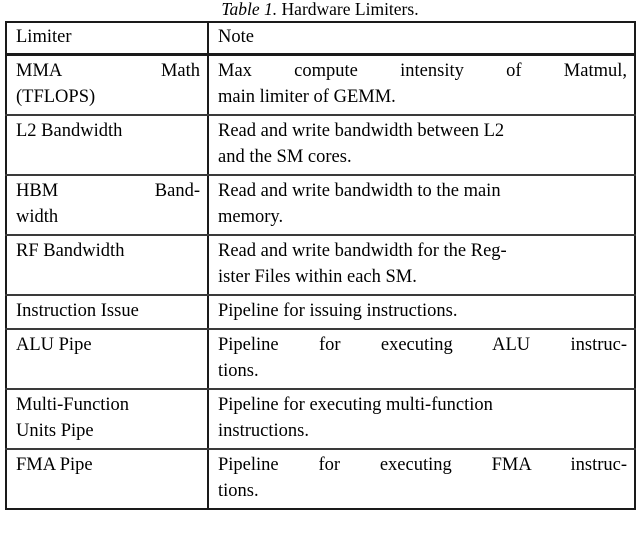 This screenshot has width=640, height=542. Describe the element at coordinates (263, 431) in the screenshot. I see `note-line-2: instructions.` at that location.